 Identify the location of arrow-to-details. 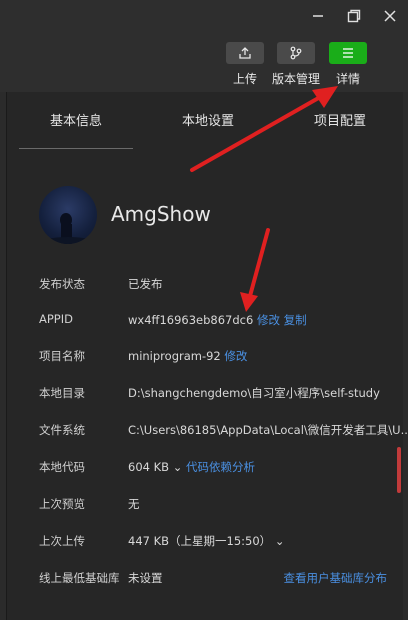
(264, 129).